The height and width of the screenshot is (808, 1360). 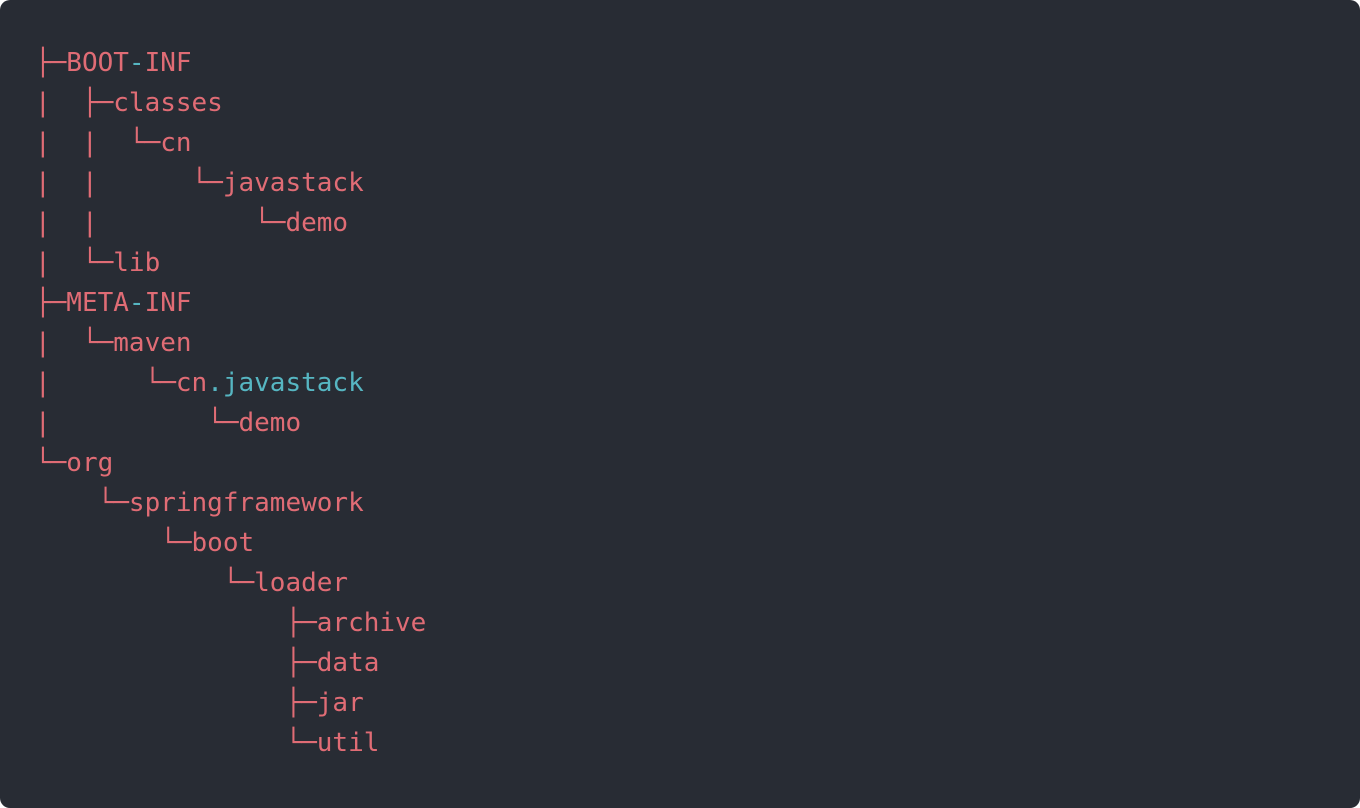 What do you see at coordinates (697, 343) in the screenshot?
I see `tree-line-maven: | └─maven` at bounding box center [697, 343].